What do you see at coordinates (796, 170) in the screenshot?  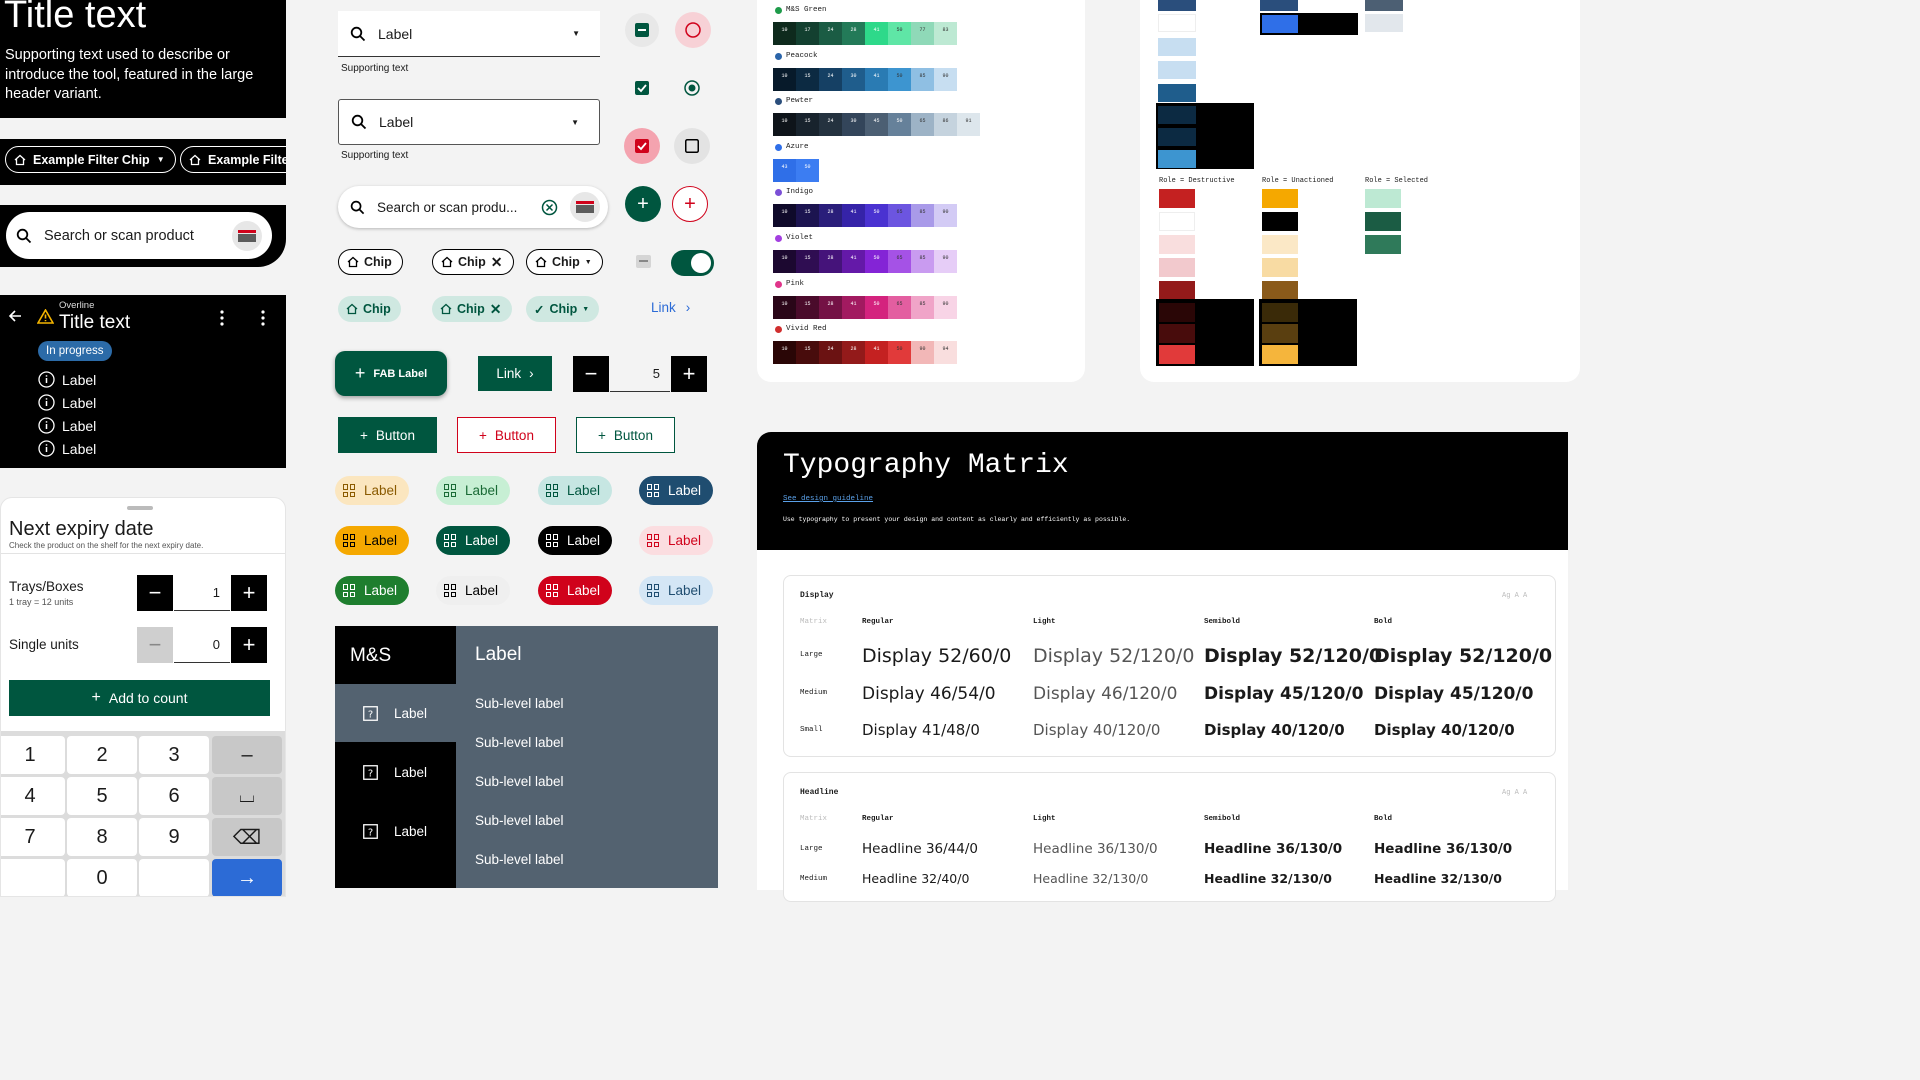 I see `palette-swatch-row: 43 50` at bounding box center [796, 170].